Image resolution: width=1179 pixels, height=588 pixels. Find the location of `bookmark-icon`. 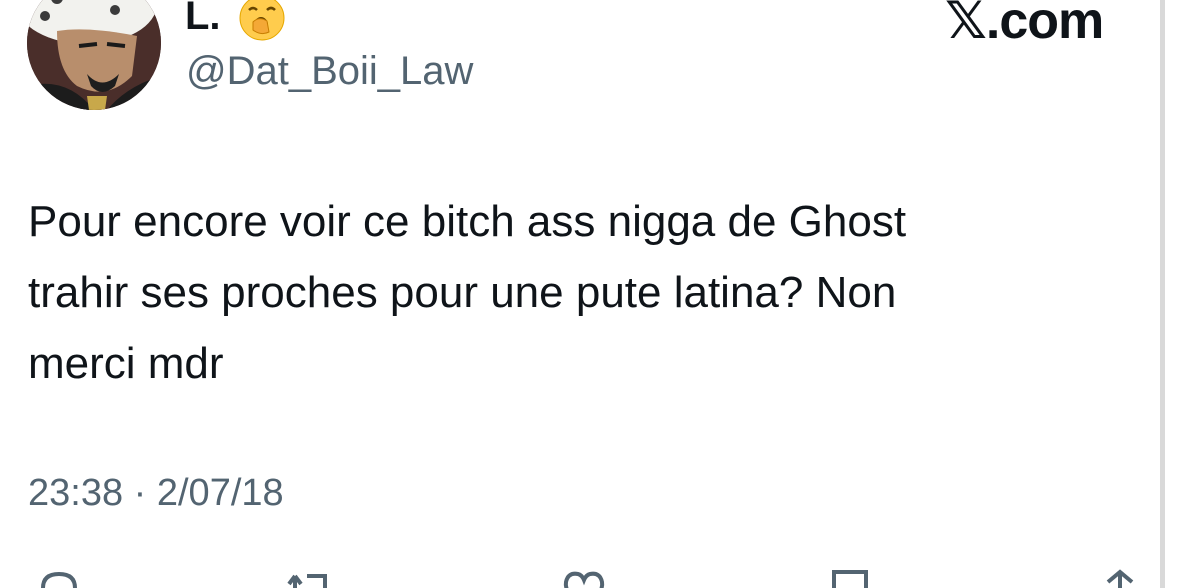

bookmark-icon is located at coordinates (850, 577).